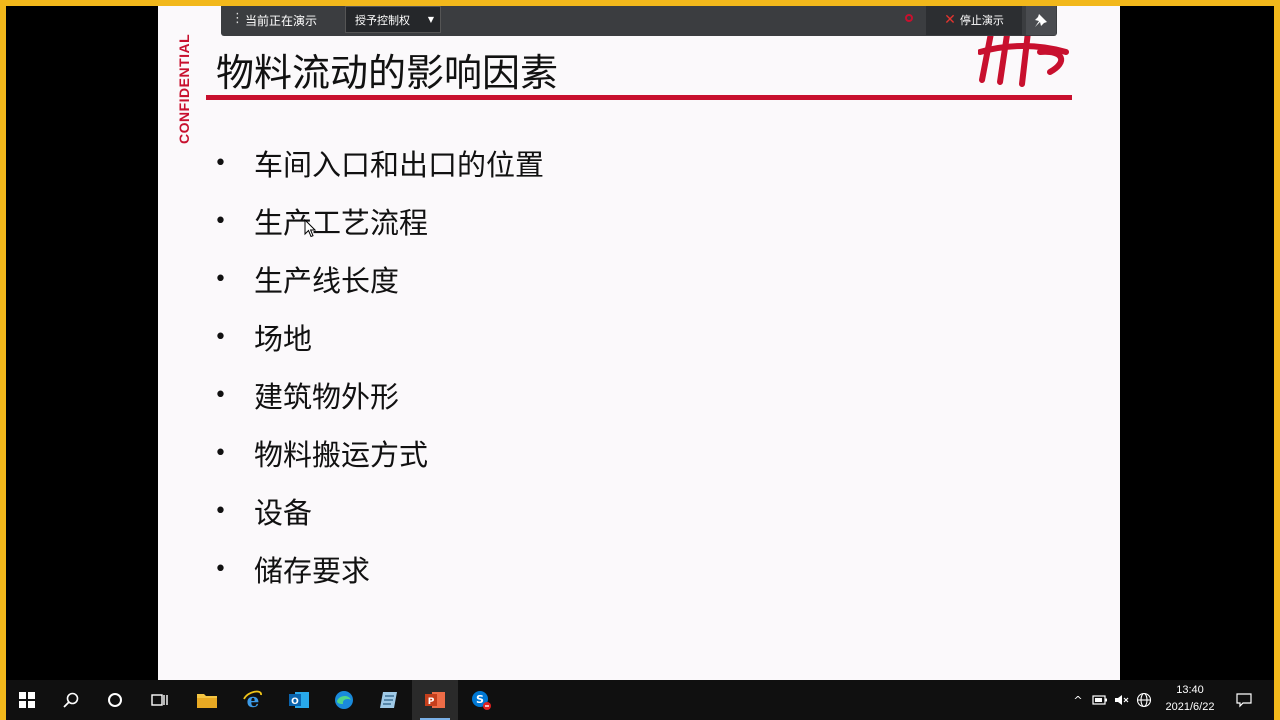 Image resolution: width=1280 pixels, height=720 pixels. Describe the element at coordinates (1190, 699) in the screenshot. I see `taskbar-clock: 13:40 2021/6/22` at that location.